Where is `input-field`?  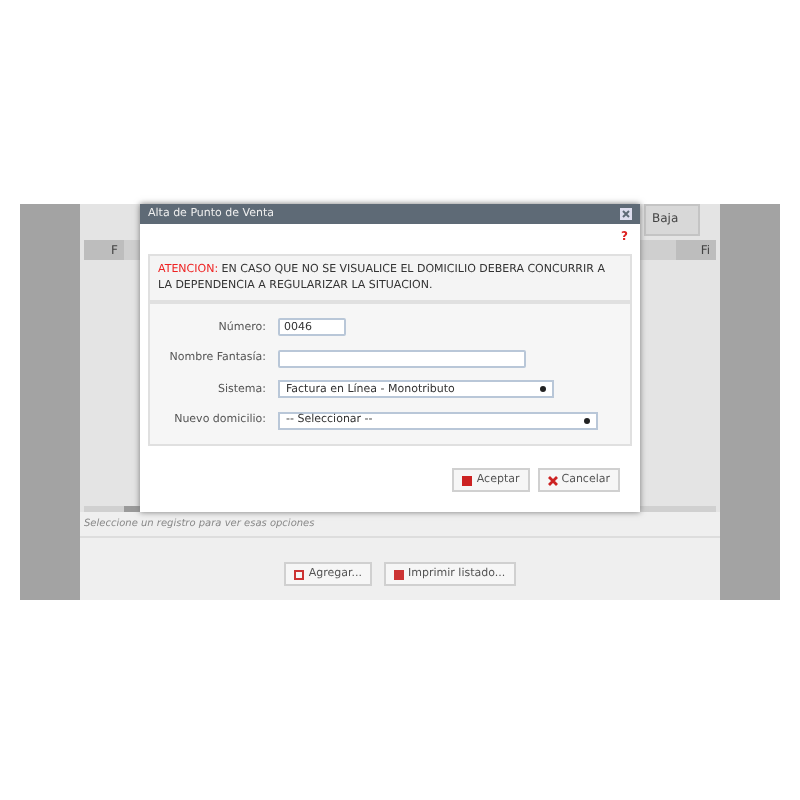 input-field is located at coordinates (402, 358).